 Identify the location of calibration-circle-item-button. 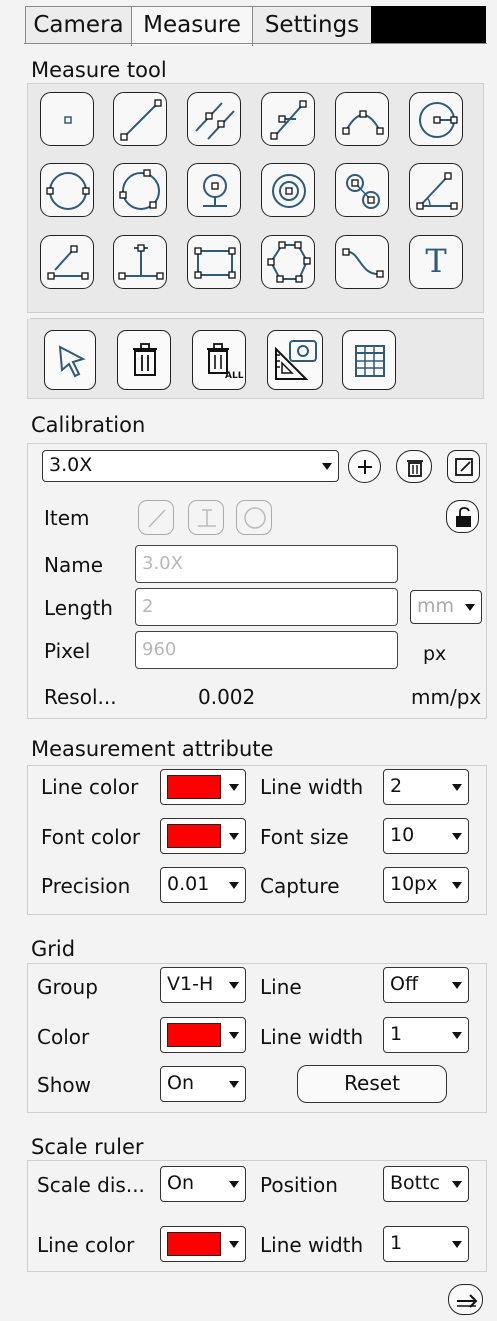
(254, 517).